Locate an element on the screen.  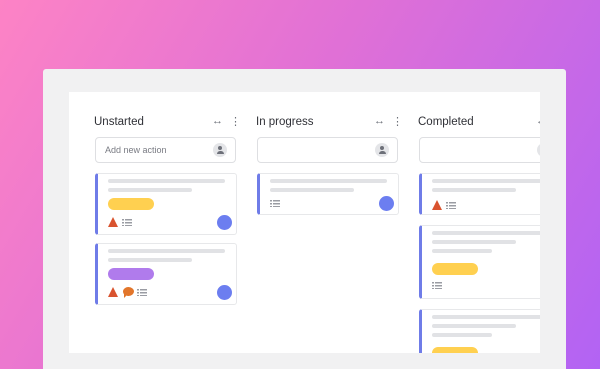
add-action-input: Add new action is located at coordinates (165, 150).